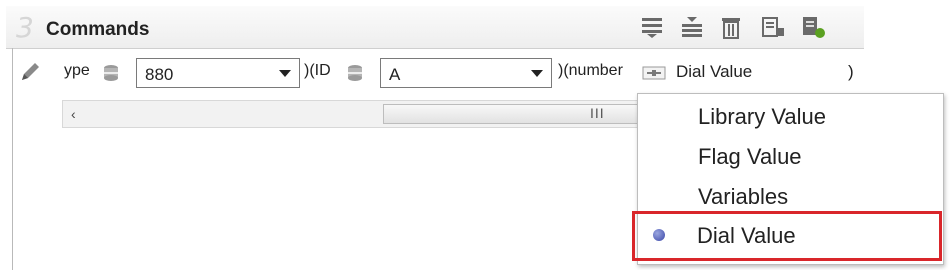 Image resolution: width=951 pixels, height=270 pixels. I want to click on type-combo: 880, so click(218, 73).